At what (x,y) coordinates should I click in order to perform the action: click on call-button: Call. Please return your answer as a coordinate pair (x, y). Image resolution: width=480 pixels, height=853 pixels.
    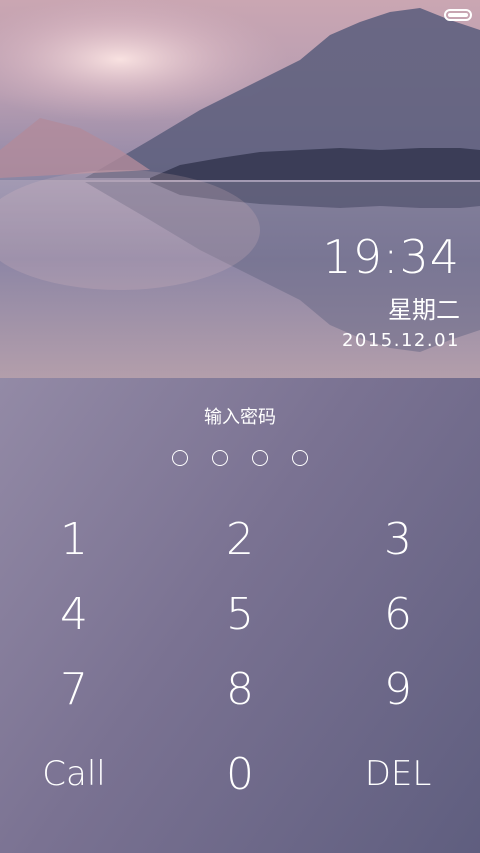
    Looking at the image, I should click on (74, 774).